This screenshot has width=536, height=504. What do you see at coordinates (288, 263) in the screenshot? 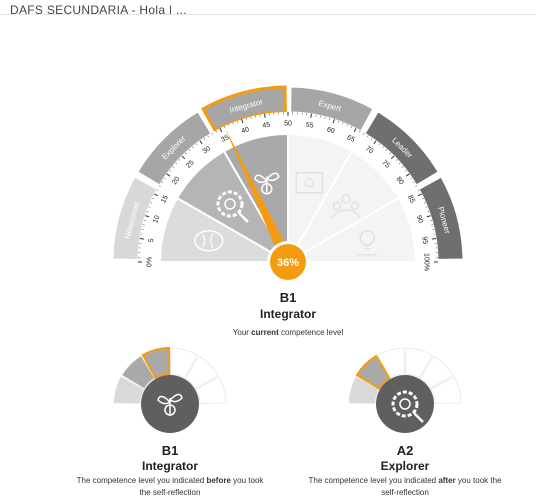
I see `percent-label: 36%` at bounding box center [288, 263].